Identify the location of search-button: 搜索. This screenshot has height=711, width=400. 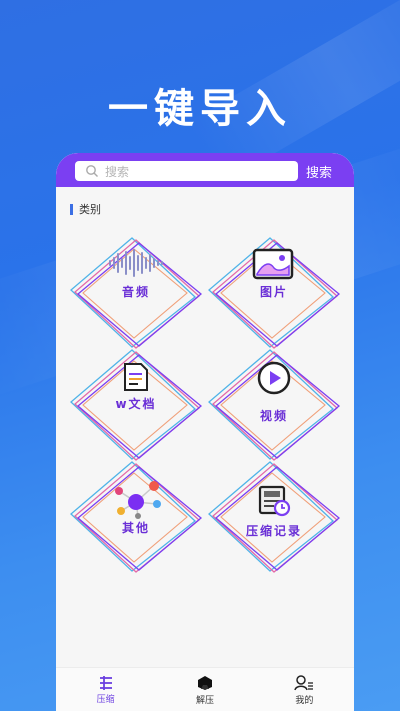
(319, 171).